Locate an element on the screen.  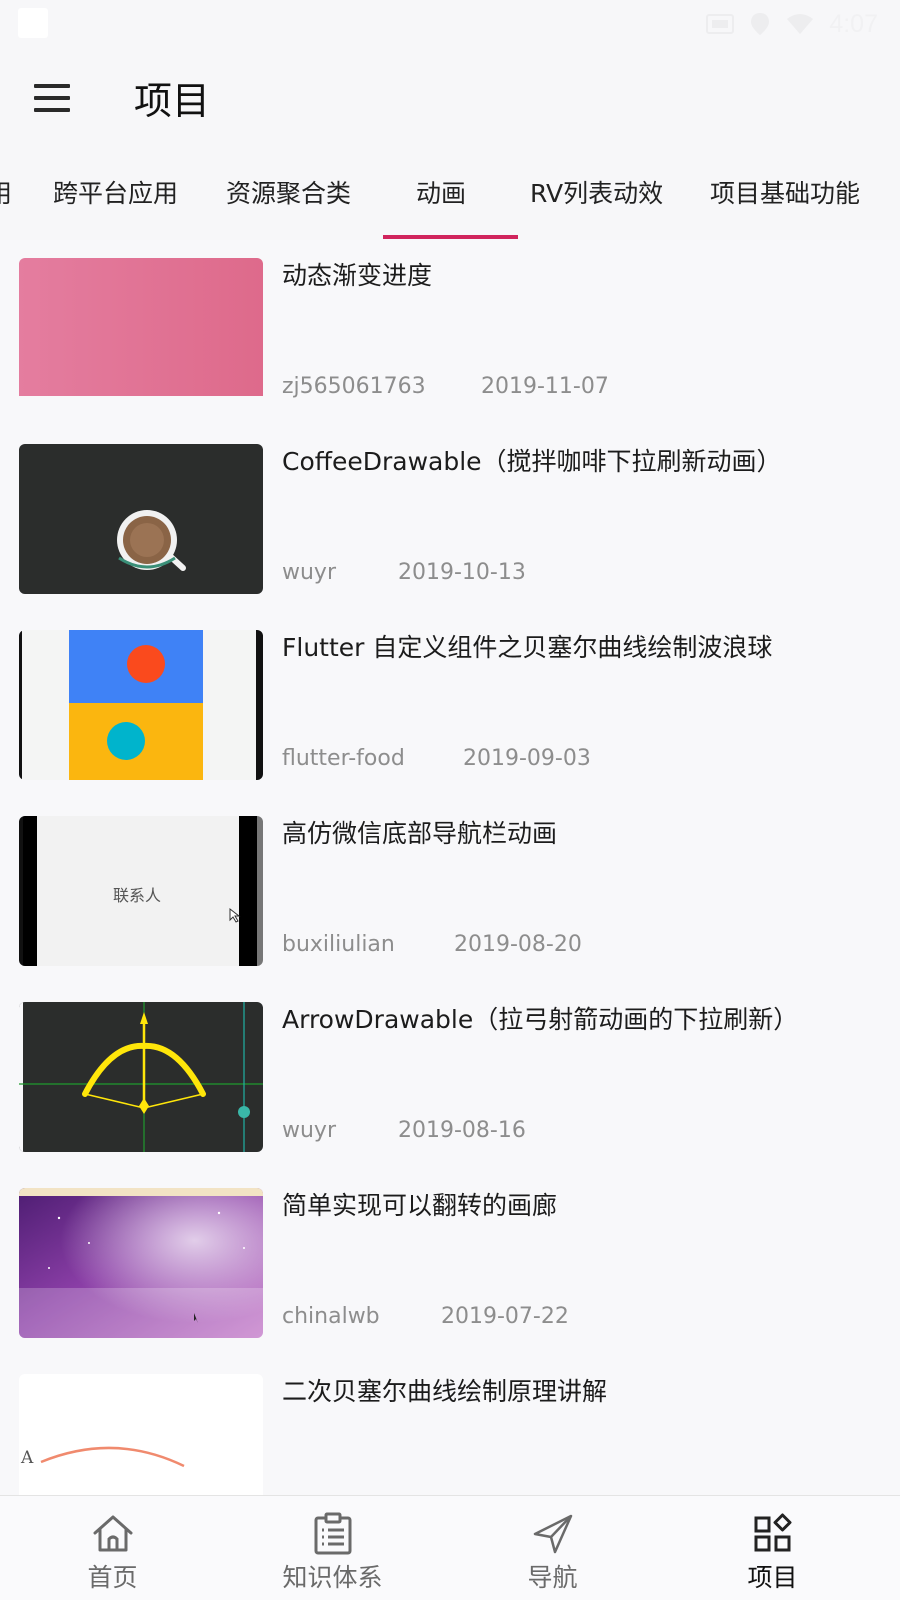
bottom-navigation: 首页 知识体系 导航 项目 is located at coordinates (450, 1547).